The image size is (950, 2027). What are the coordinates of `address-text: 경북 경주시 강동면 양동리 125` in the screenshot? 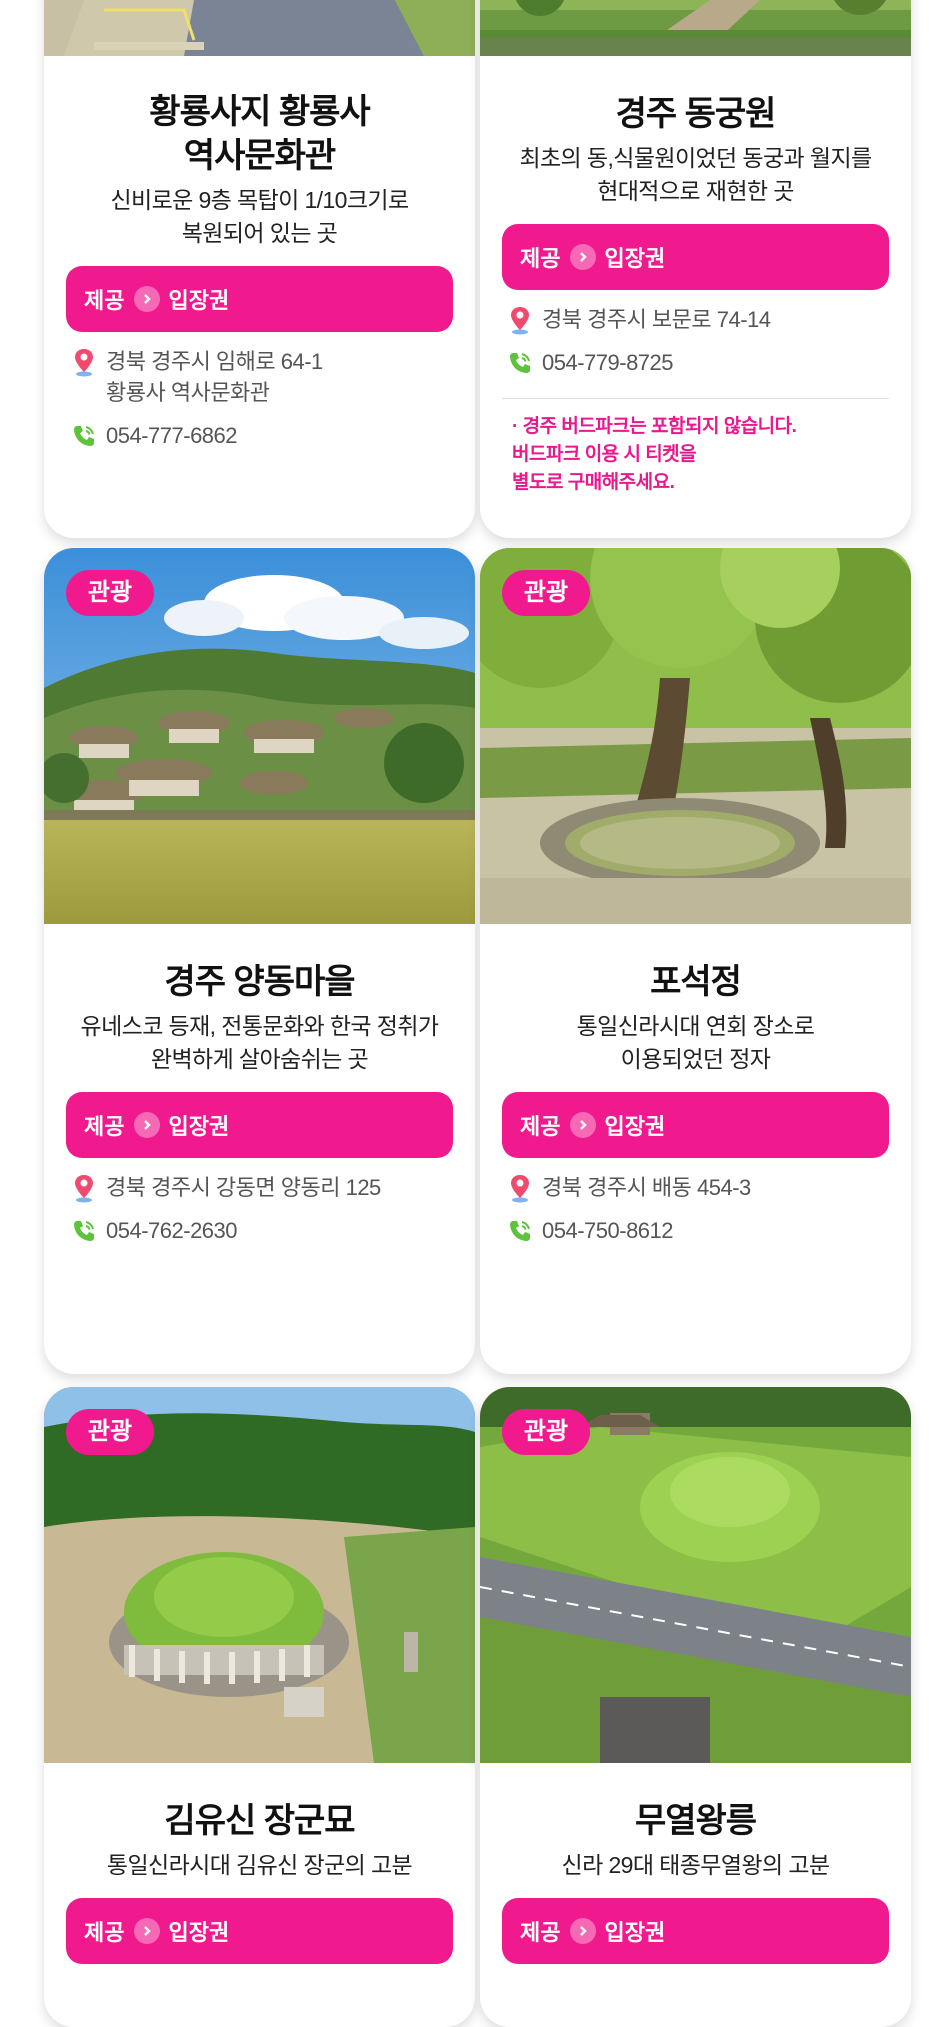 It's located at (243, 1187).